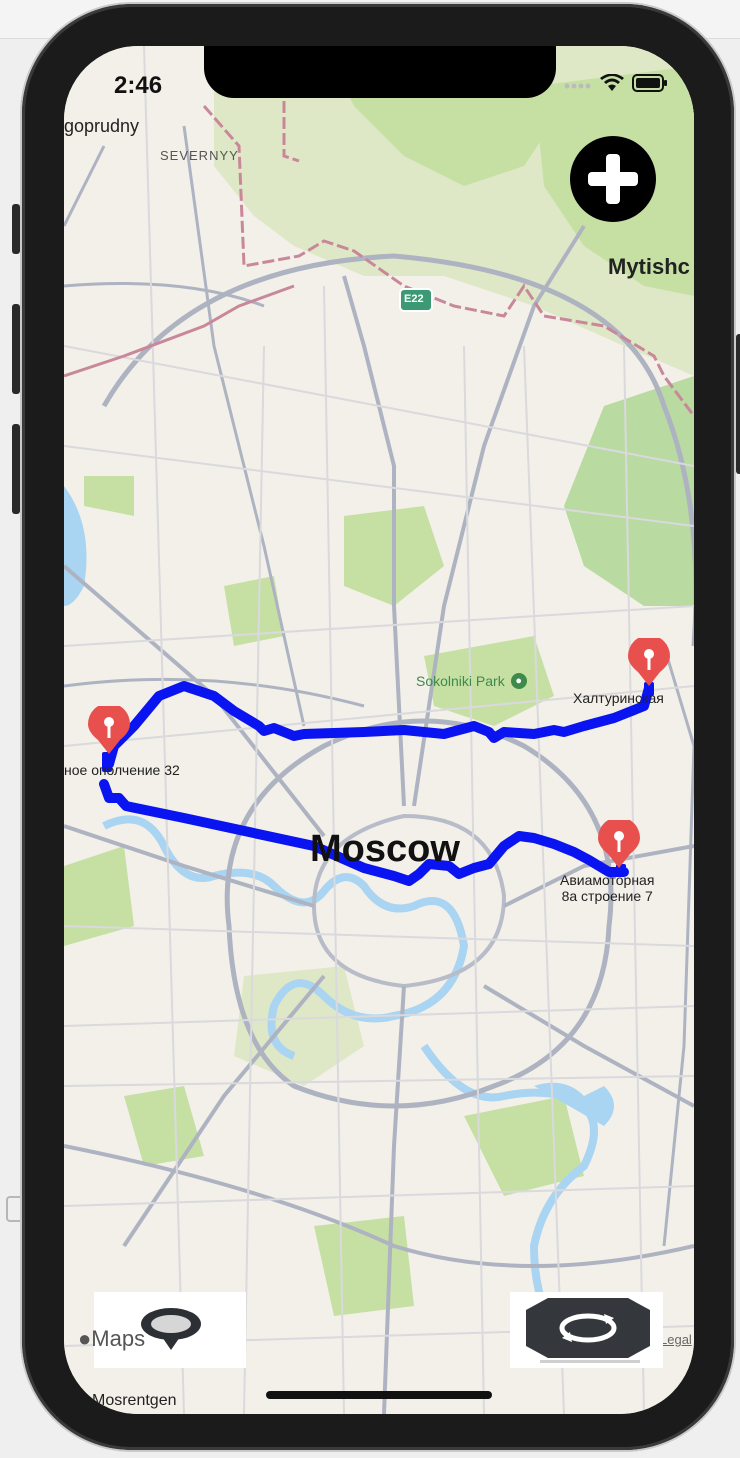 This screenshot has width=740, height=1458. What do you see at coordinates (16, 469) in the screenshot?
I see `volume-down-button` at bounding box center [16, 469].